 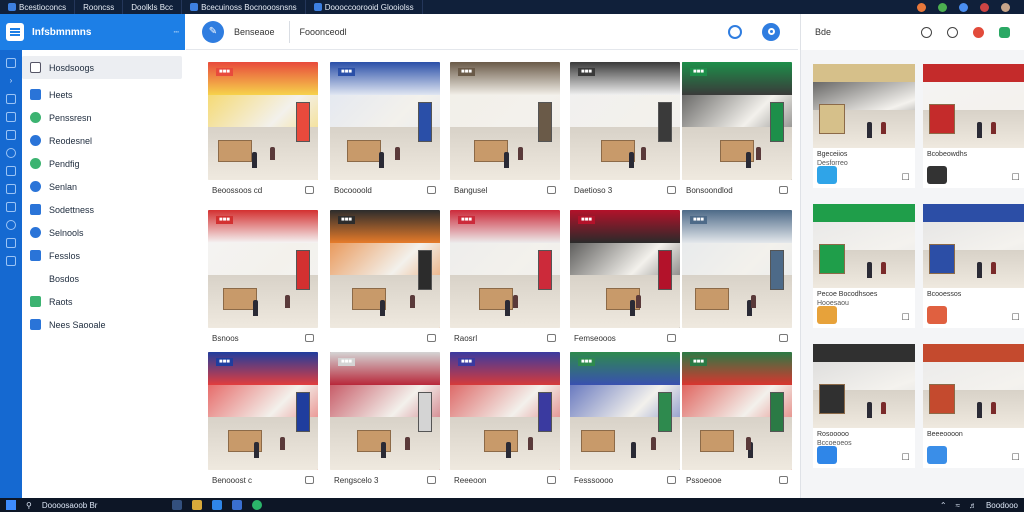 I want to click on store-image-card: ■■■ Raosrl, so click(x=505, y=279).